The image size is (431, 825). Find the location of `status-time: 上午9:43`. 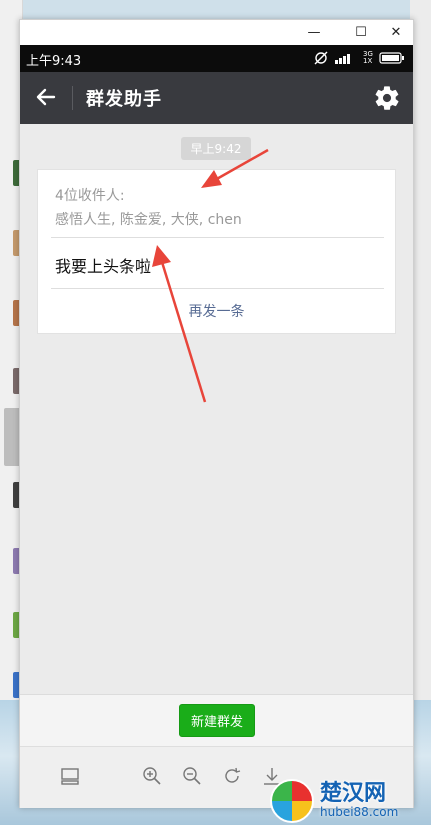

status-time: 上午9:43 is located at coordinates (54, 61).